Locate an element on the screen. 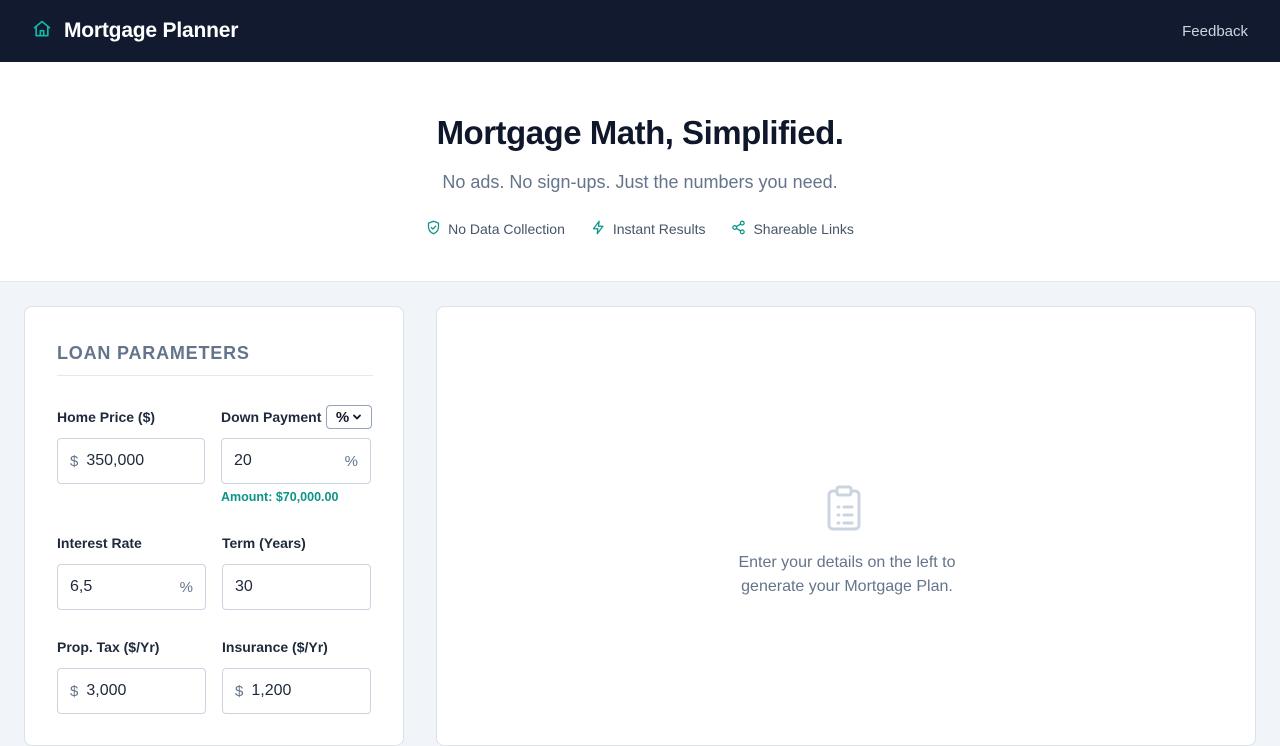 This screenshot has height=746, width=1280. clipboard-icon is located at coordinates (845, 509).